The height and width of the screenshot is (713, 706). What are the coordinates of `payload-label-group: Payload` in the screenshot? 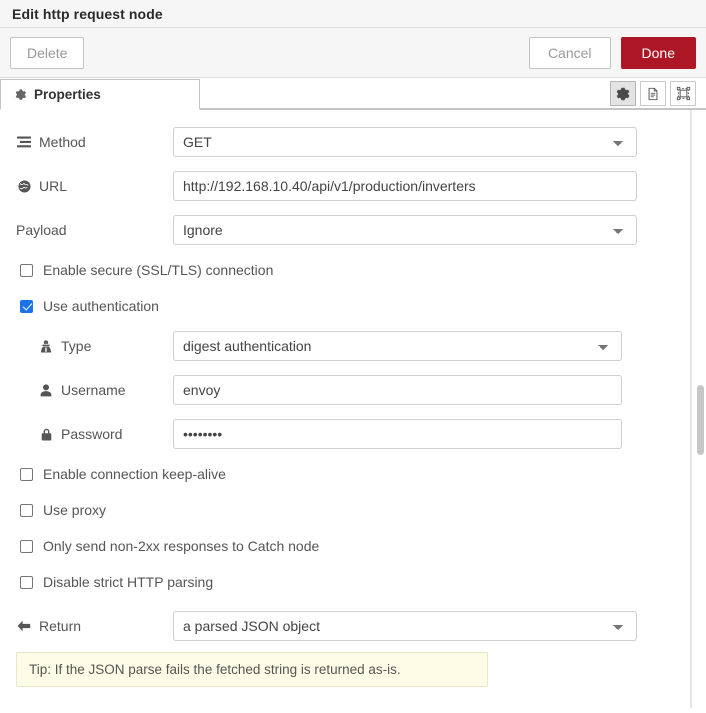 It's located at (94, 230).